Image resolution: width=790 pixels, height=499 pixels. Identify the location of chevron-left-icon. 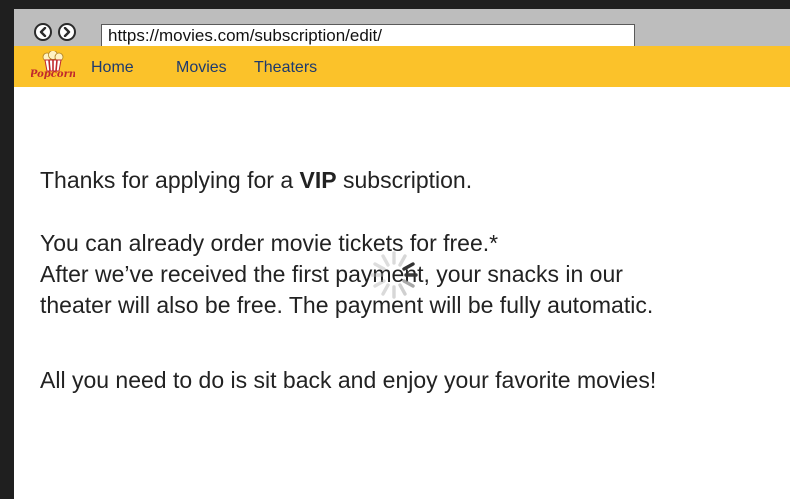
(43, 32).